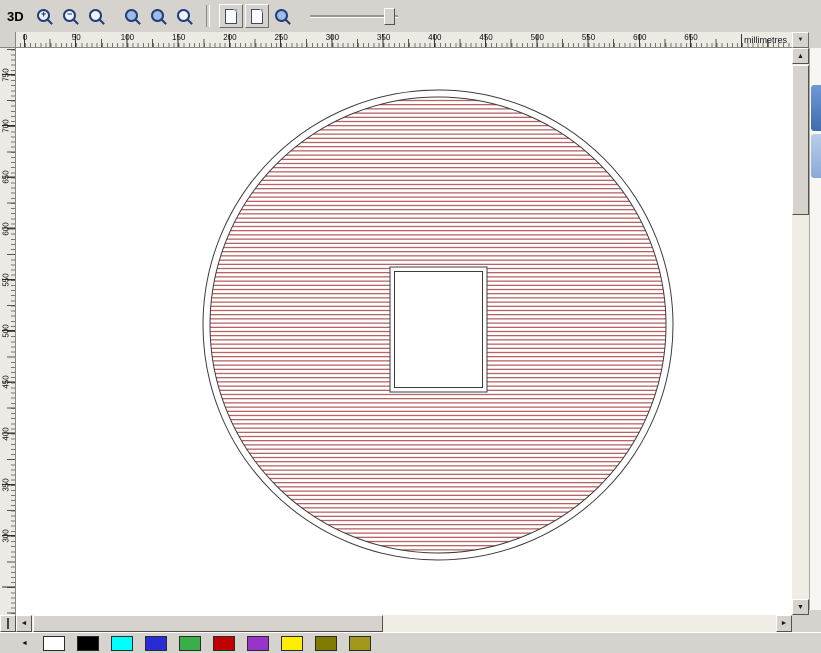  What do you see at coordinates (410, 642) in the screenshot?
I see `color-palette: ◄` at bounding box center [410, 642].